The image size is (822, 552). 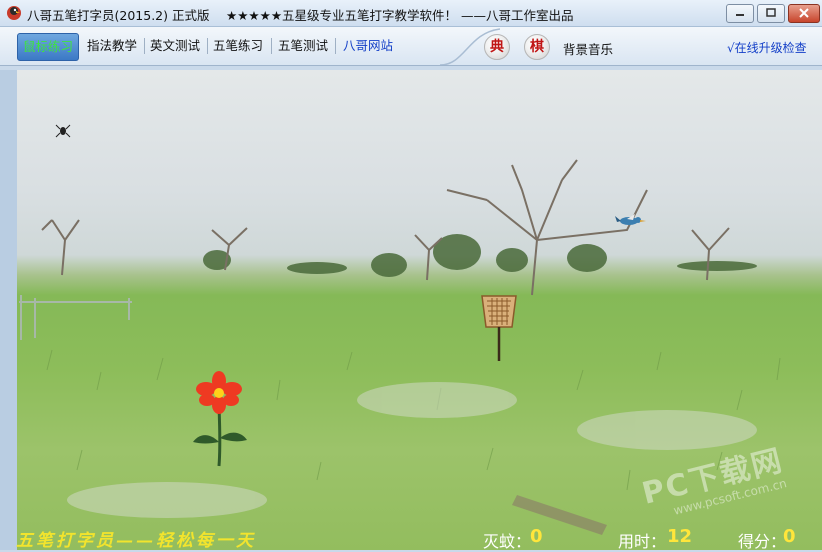 What do you see at coordinates (537, 47) in the screenshot?
I see `chess-button: 棋` at bounding box center [537, 47].